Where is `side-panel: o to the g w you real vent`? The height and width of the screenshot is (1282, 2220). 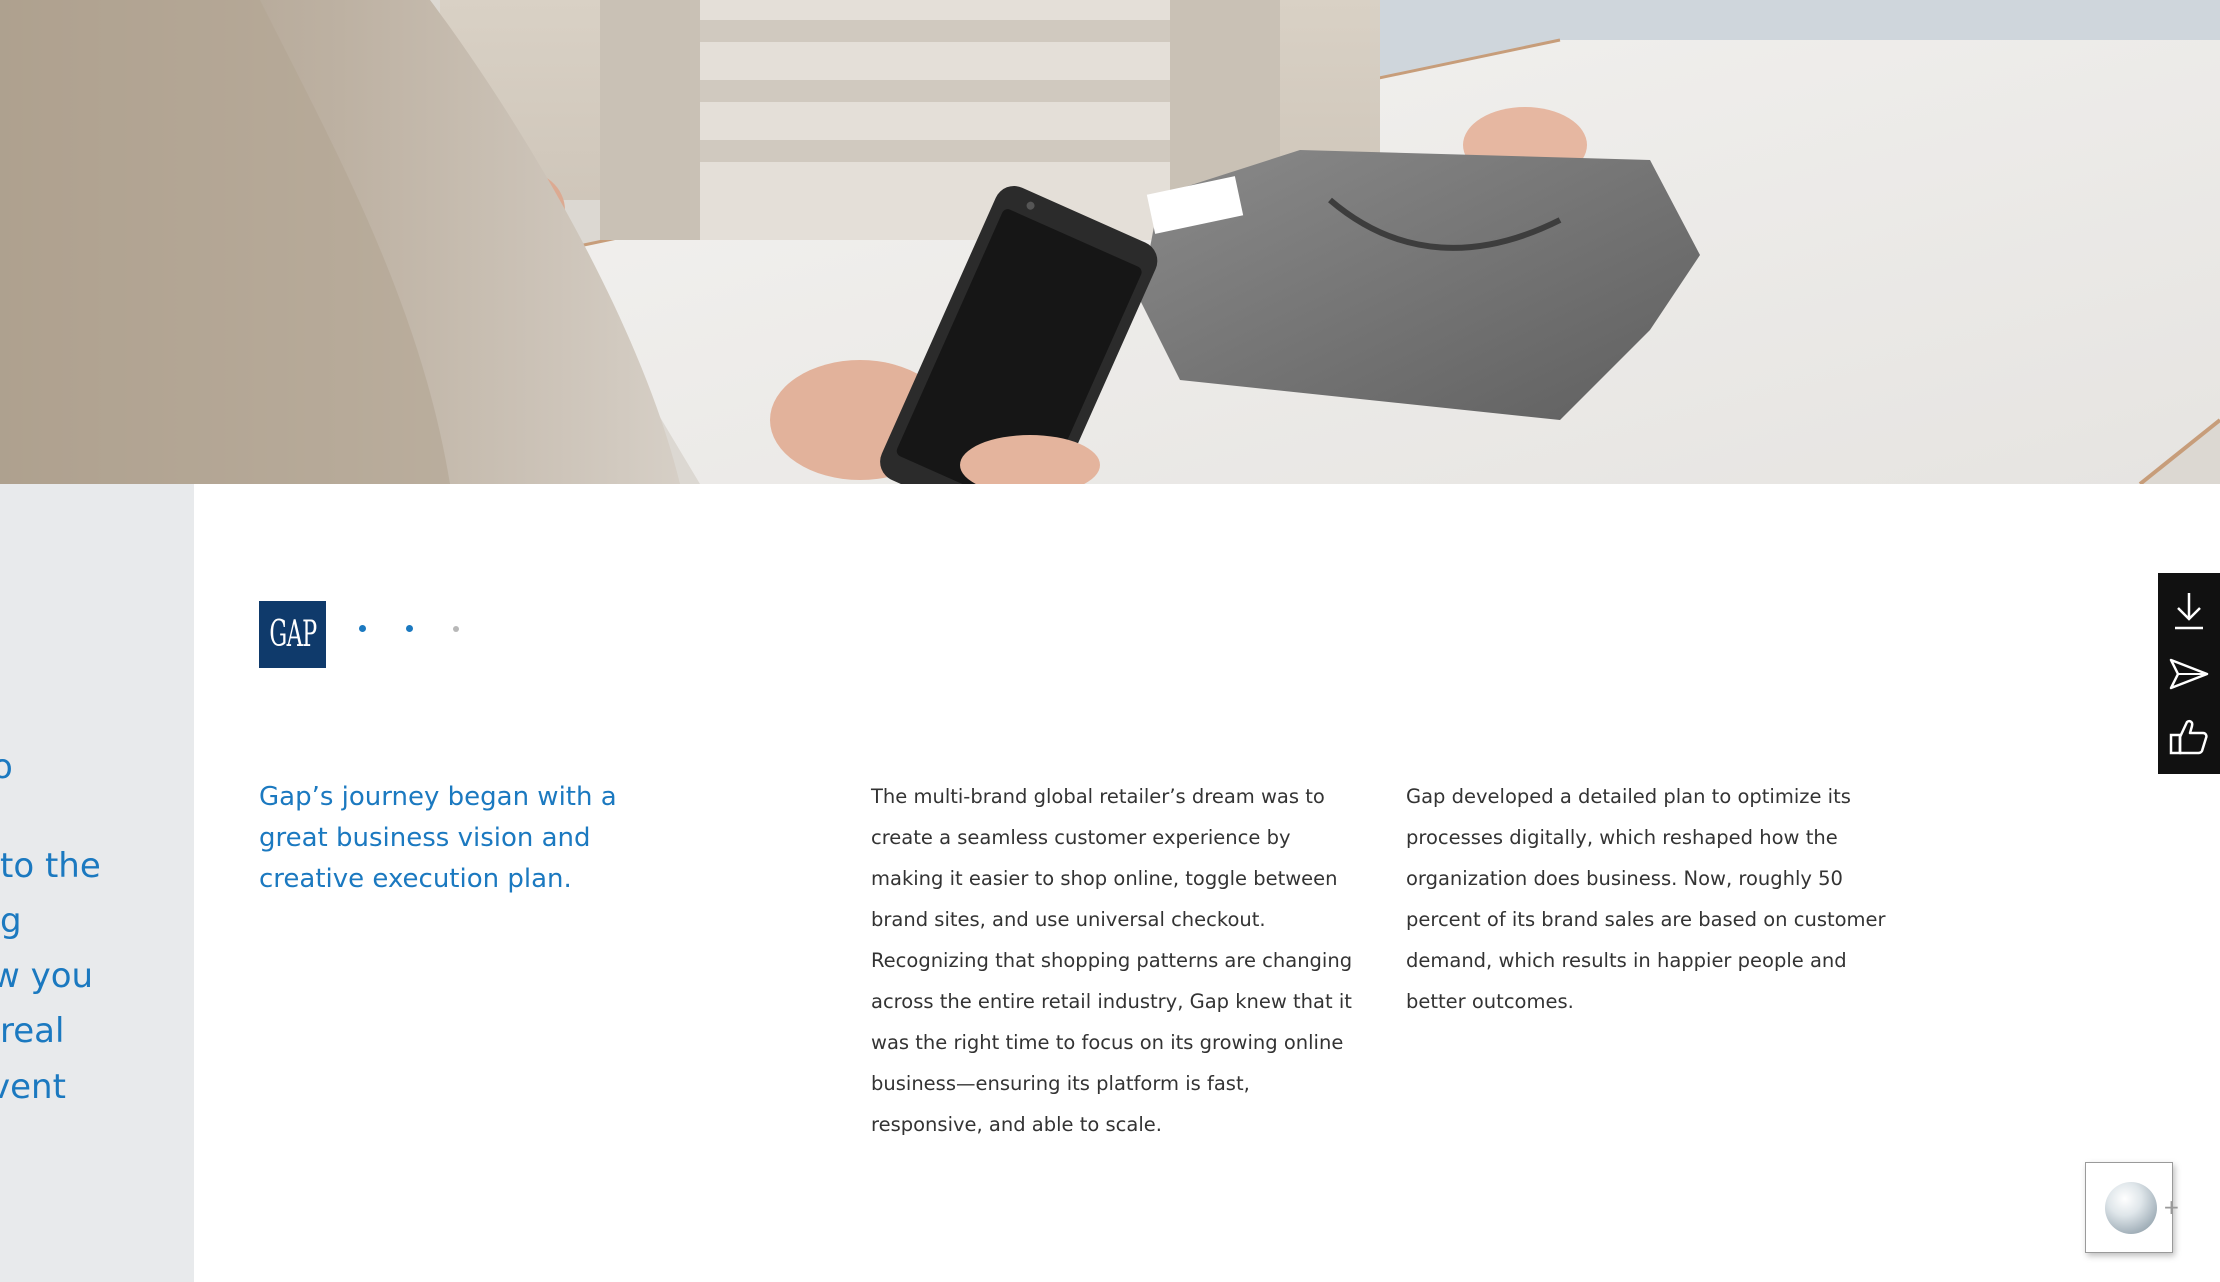 side-panel: o to the g w you real vent is located at coordinates (97, 883).